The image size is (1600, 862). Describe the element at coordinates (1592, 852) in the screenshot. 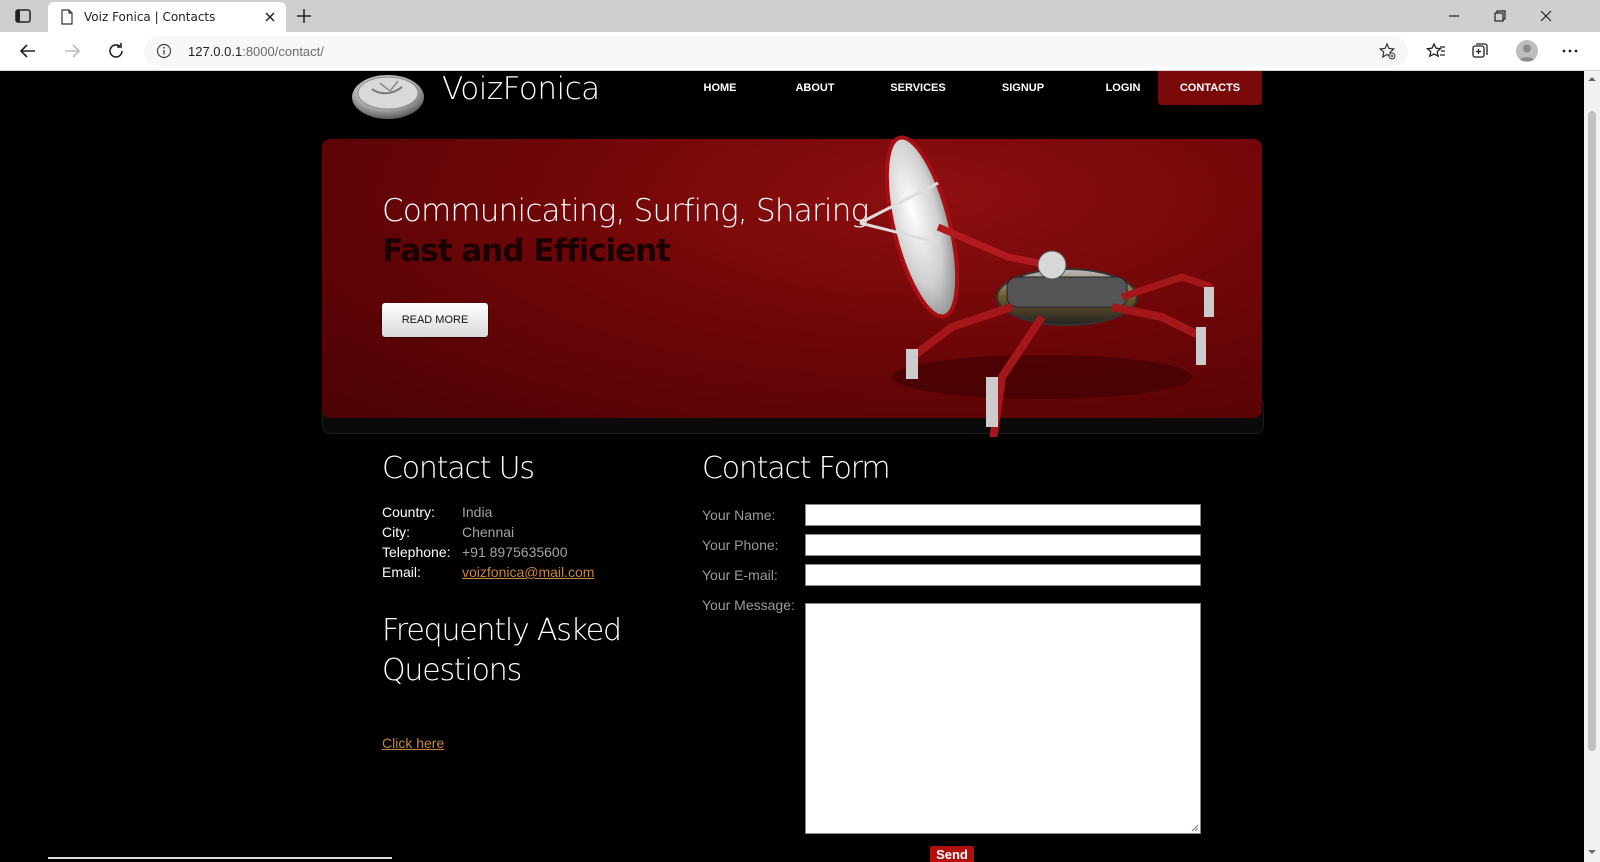

I see `scroll-down-icon` at that location.